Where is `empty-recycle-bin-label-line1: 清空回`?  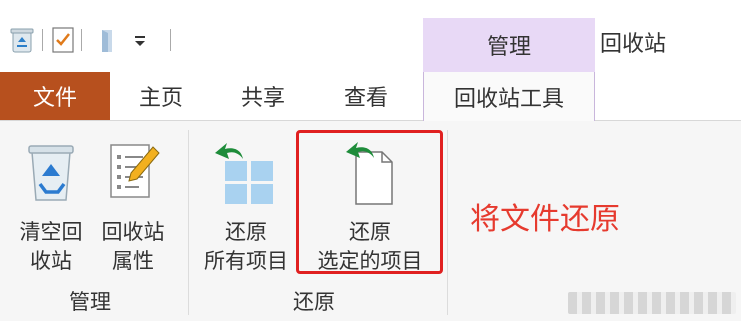 empty-recycle-bin-label-line1: 清空回 is located at coordinates (51, 232).